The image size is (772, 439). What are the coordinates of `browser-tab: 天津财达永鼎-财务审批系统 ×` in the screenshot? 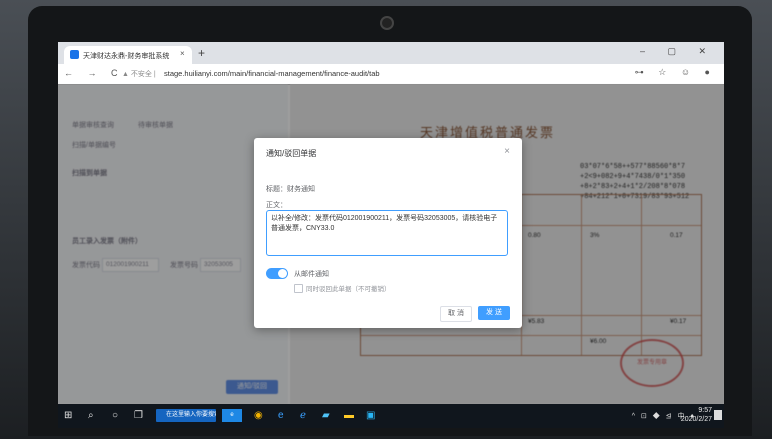 It's located at (128, 55).